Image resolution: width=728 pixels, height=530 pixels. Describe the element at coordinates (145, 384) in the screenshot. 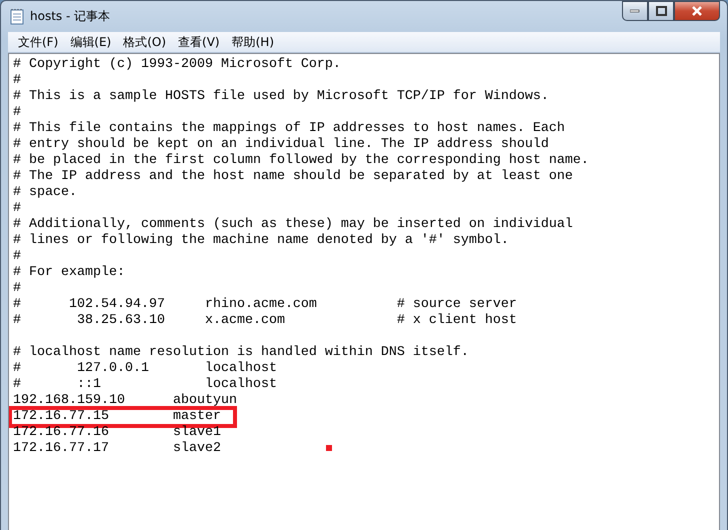

I see `text-line: # ::1 localhost` at that location.